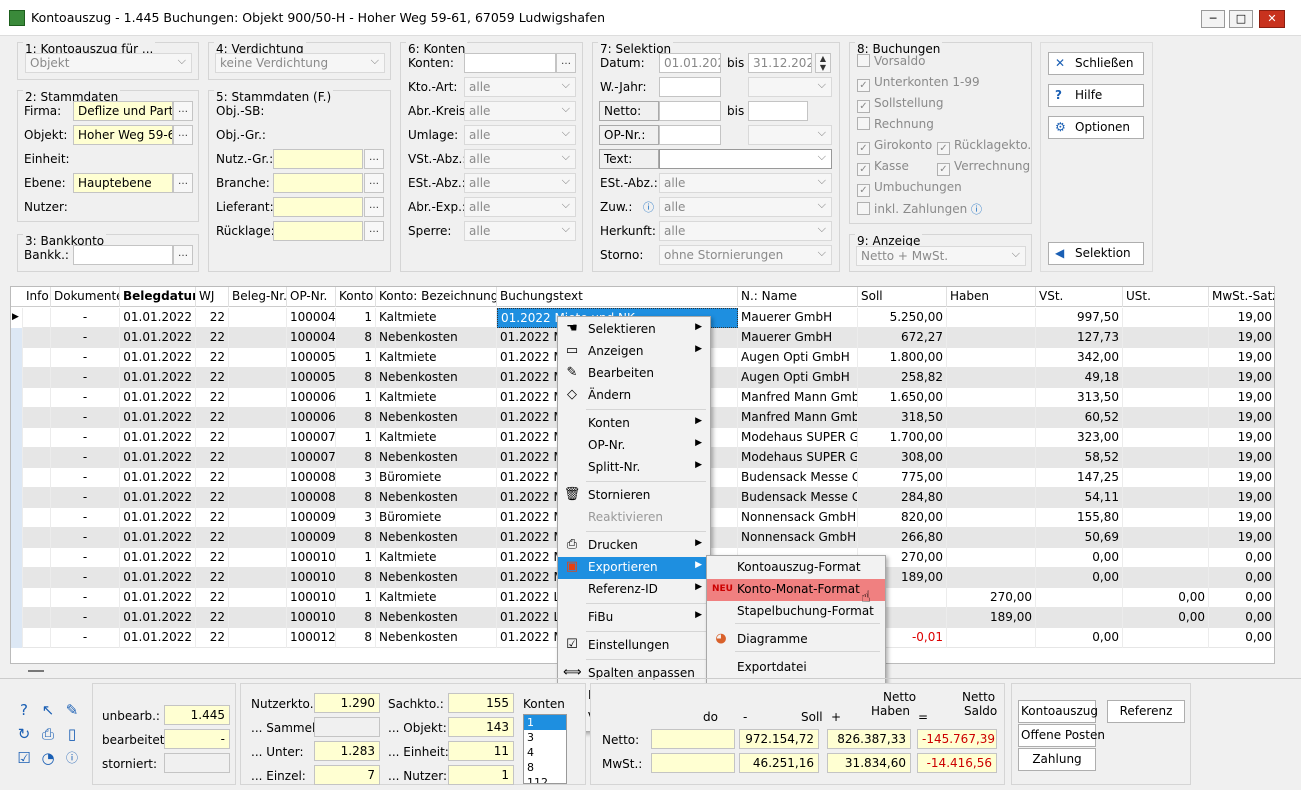 The image size is (1301, 790). I want to click on column-header: Info, so click(37, 297).